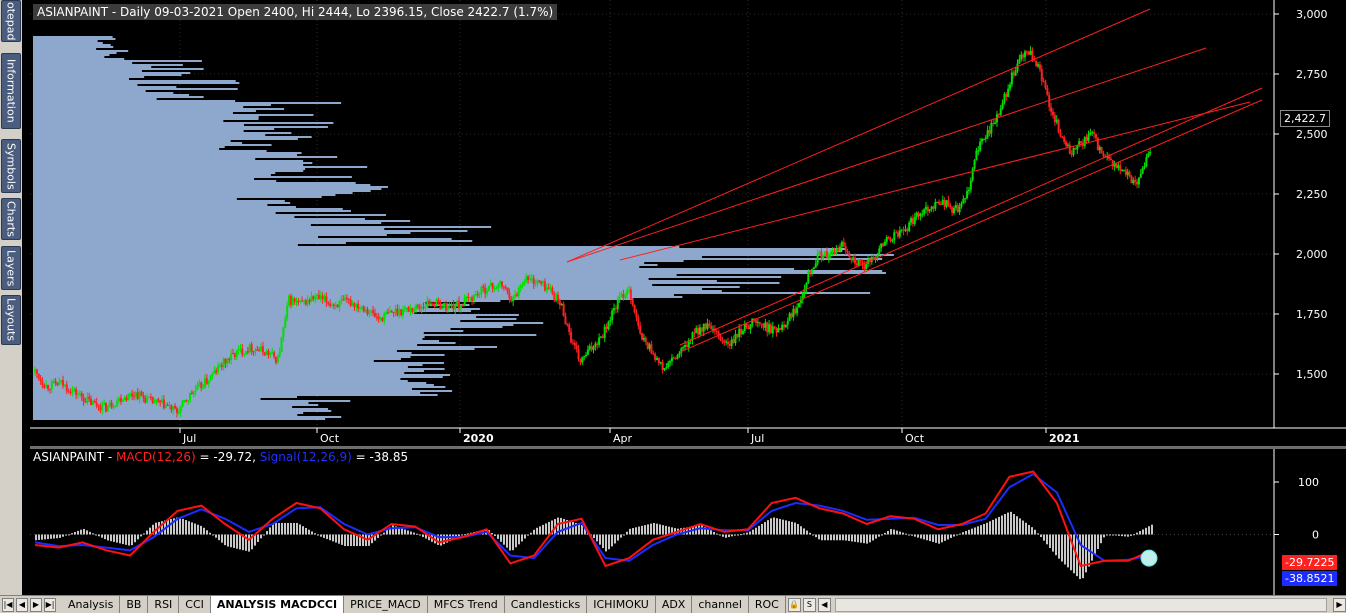 Image resolution: width=1346 pixels, height=613 pixels. I want to click on macd-last-value-marker: -29.7225, so click(1310, 562).